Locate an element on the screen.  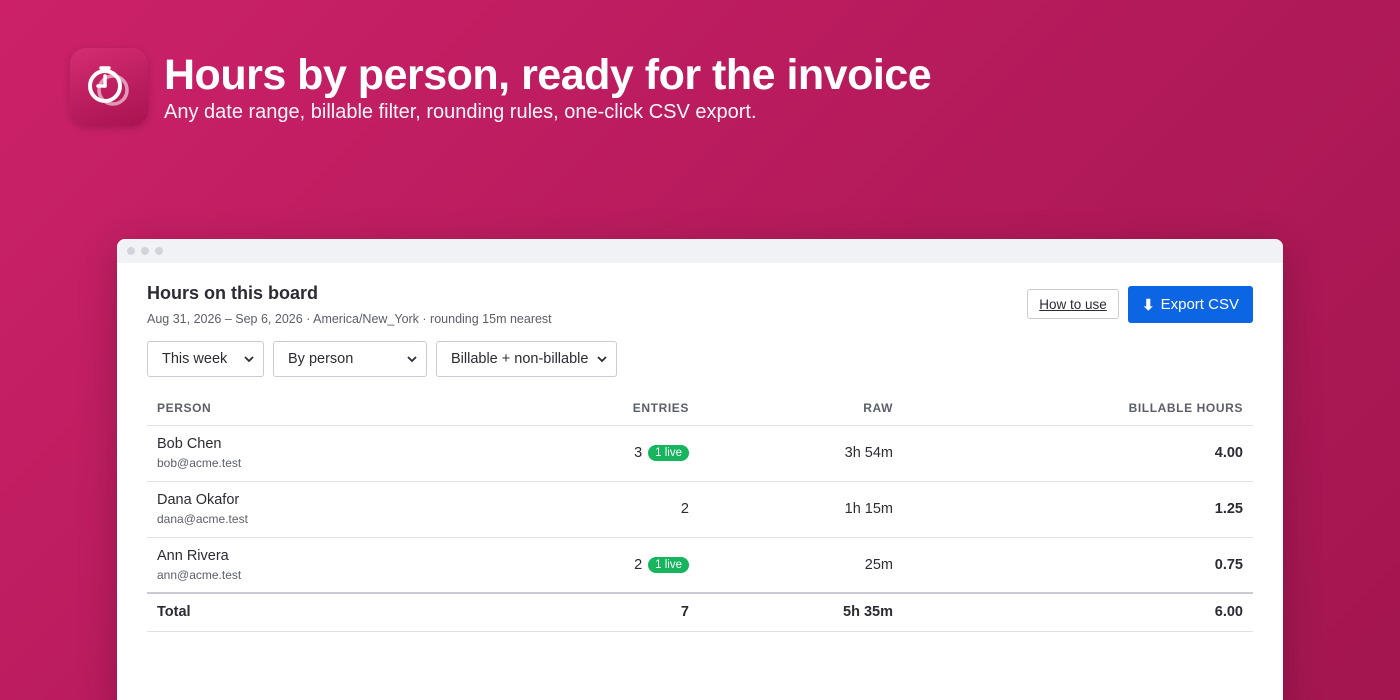
col-entries: ENTRIES is located at coordinates (623, 408).